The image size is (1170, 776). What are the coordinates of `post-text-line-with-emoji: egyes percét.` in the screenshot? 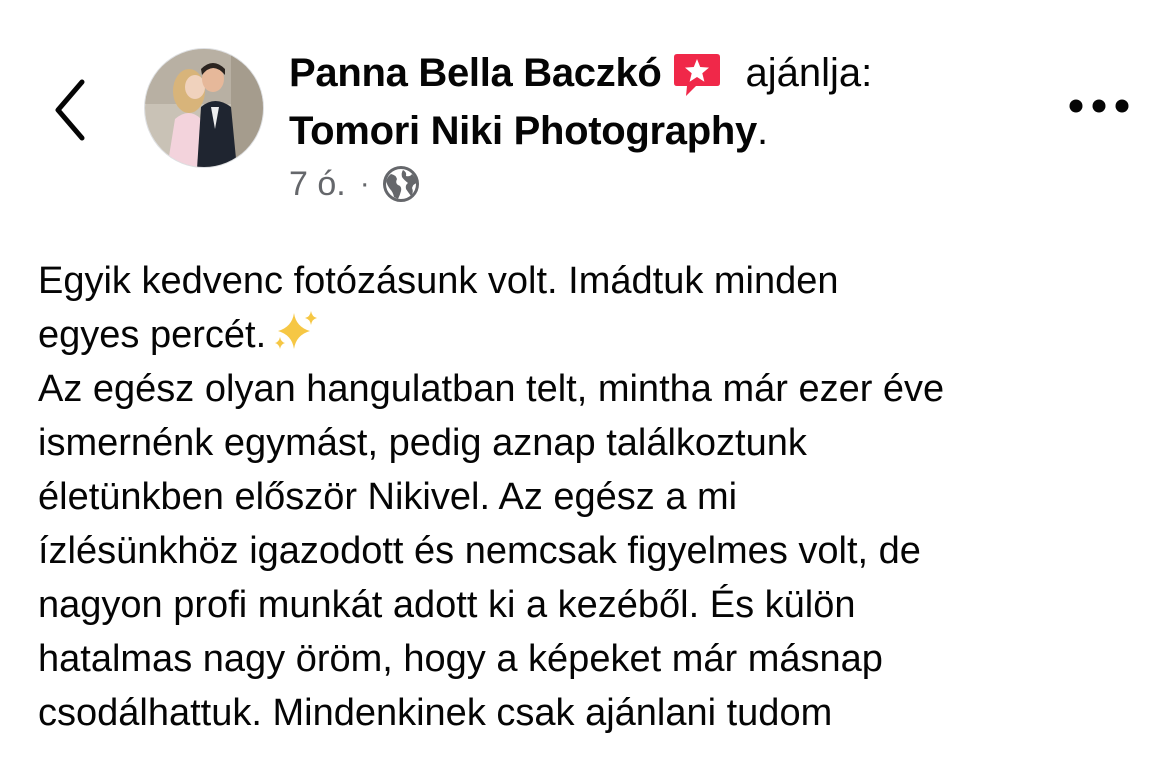 It's located at (593, 335).